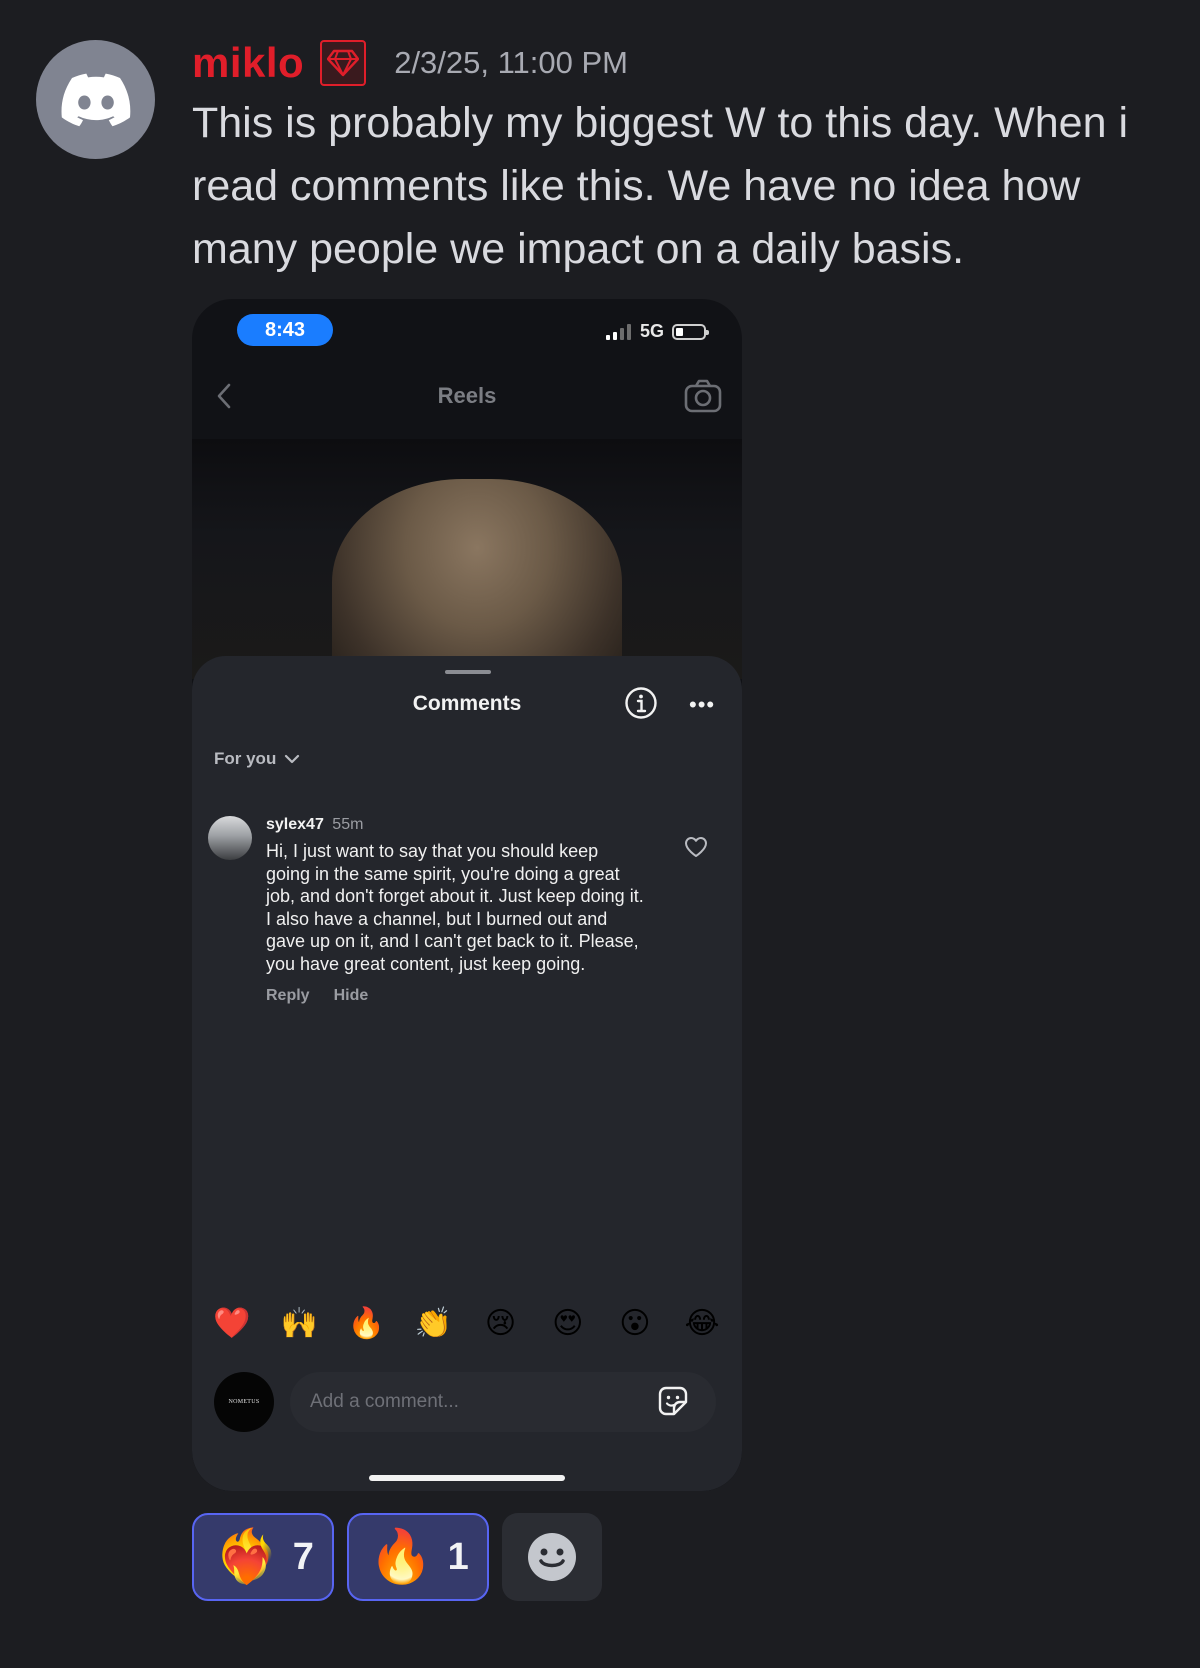 The width and height of the screenshot is (1200, 1668). I want to click on reaction-fire: 🔥 1, so click(417, 1557).